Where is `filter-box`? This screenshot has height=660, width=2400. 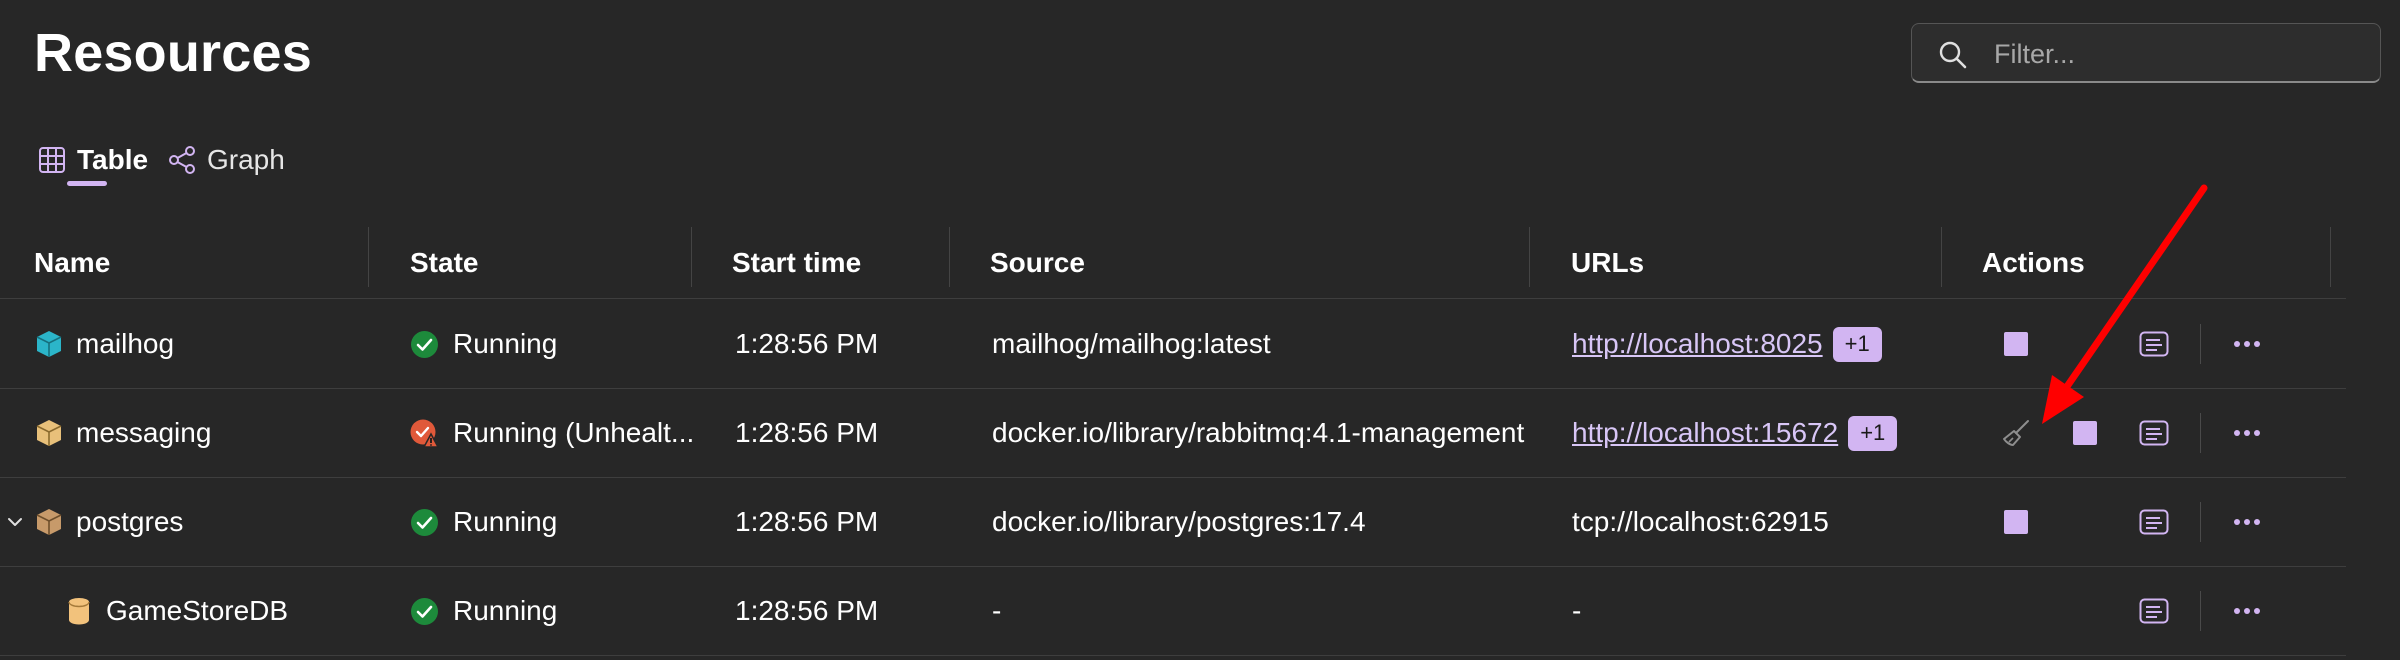 filter-box is located at coordinates (2146, 53).